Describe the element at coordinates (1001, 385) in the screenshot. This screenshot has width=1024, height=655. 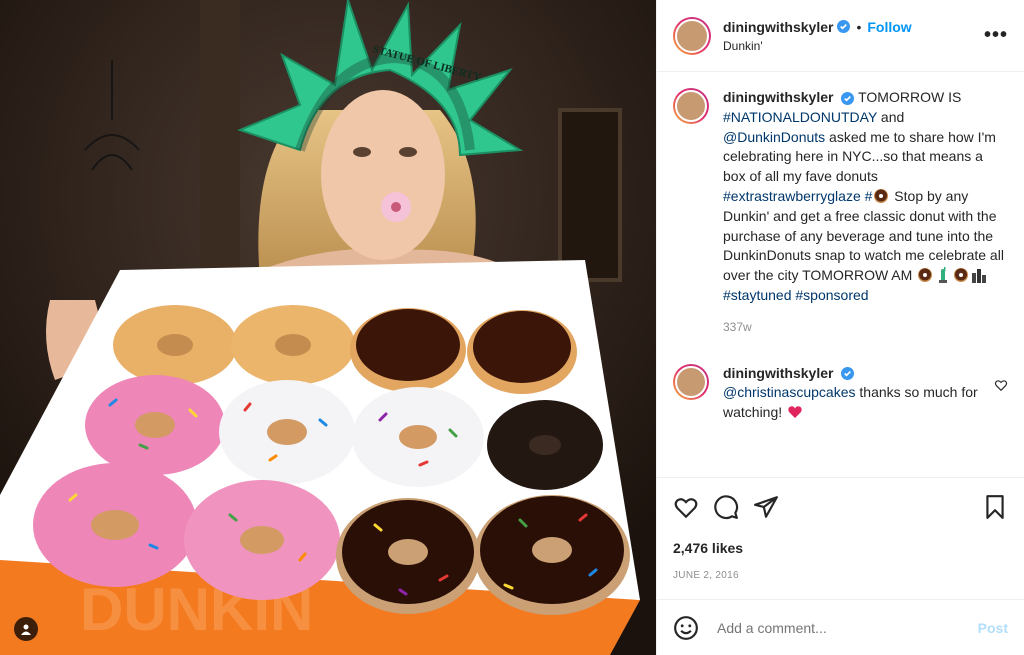
I see `like-comment-heart-icon` at that location.